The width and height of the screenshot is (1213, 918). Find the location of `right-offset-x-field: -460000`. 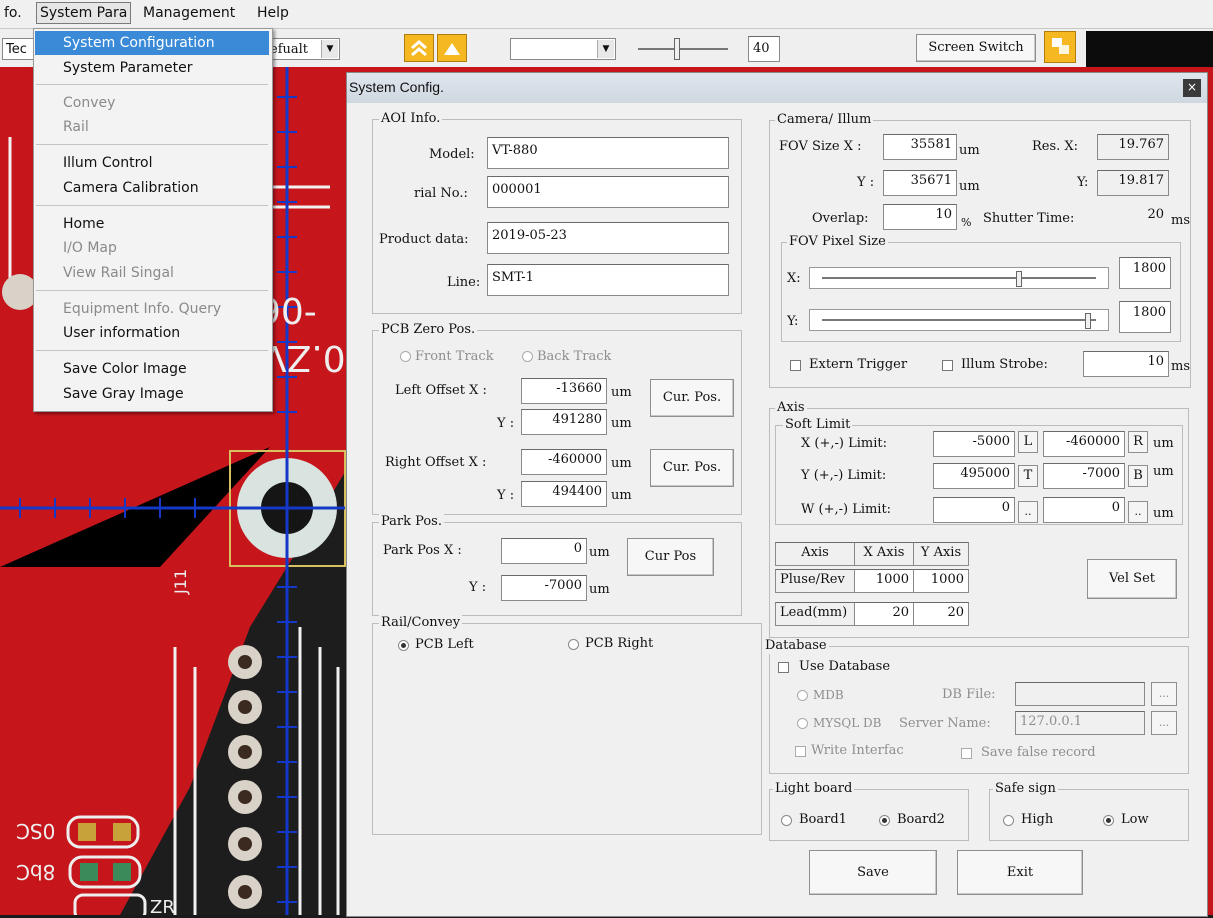

right-offset-x-field: -460000 is located at coordinates (564, 462).